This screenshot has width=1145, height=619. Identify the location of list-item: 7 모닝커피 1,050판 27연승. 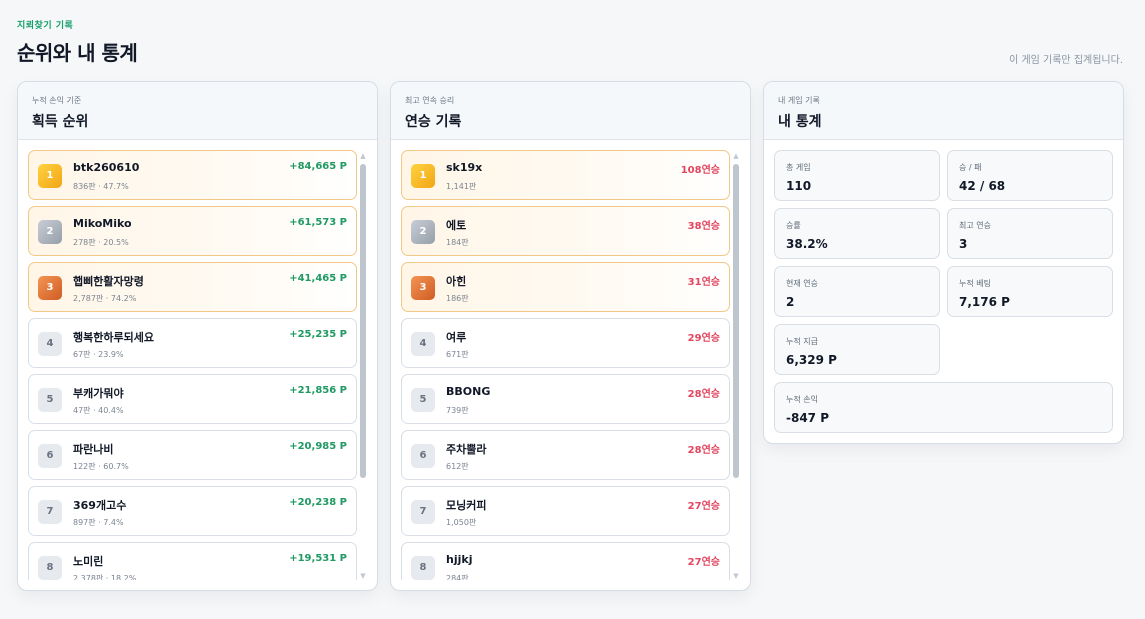
(565, 511).